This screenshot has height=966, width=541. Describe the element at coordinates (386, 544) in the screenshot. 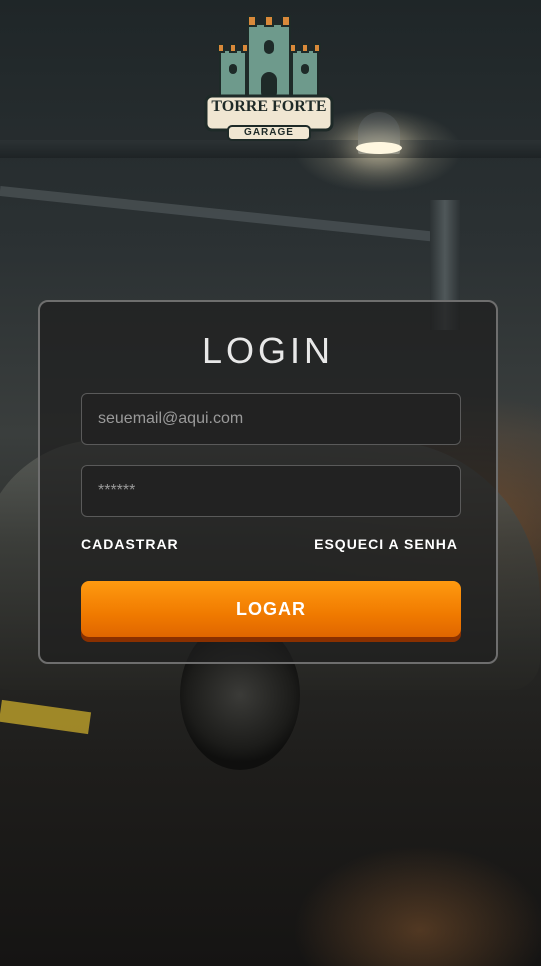

I see `forgot-password-link: ESQUECI A SENHA` at that location.